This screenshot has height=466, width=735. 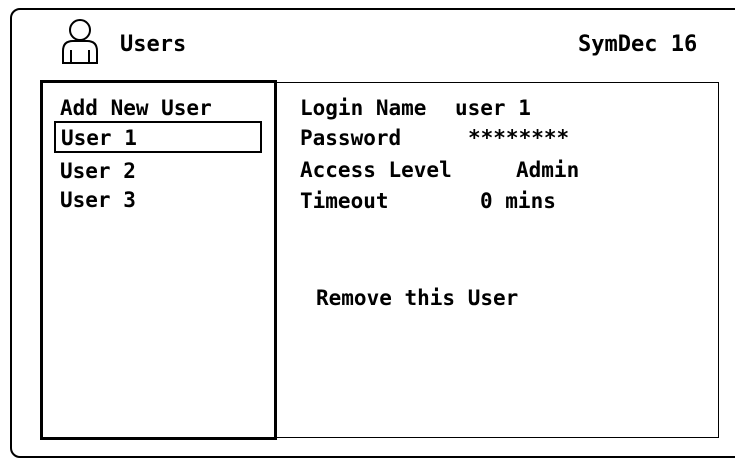 What do you see at coordinates (80, 41) in the screenshot?
I see `user-icon` at bounding box center [80, 41].